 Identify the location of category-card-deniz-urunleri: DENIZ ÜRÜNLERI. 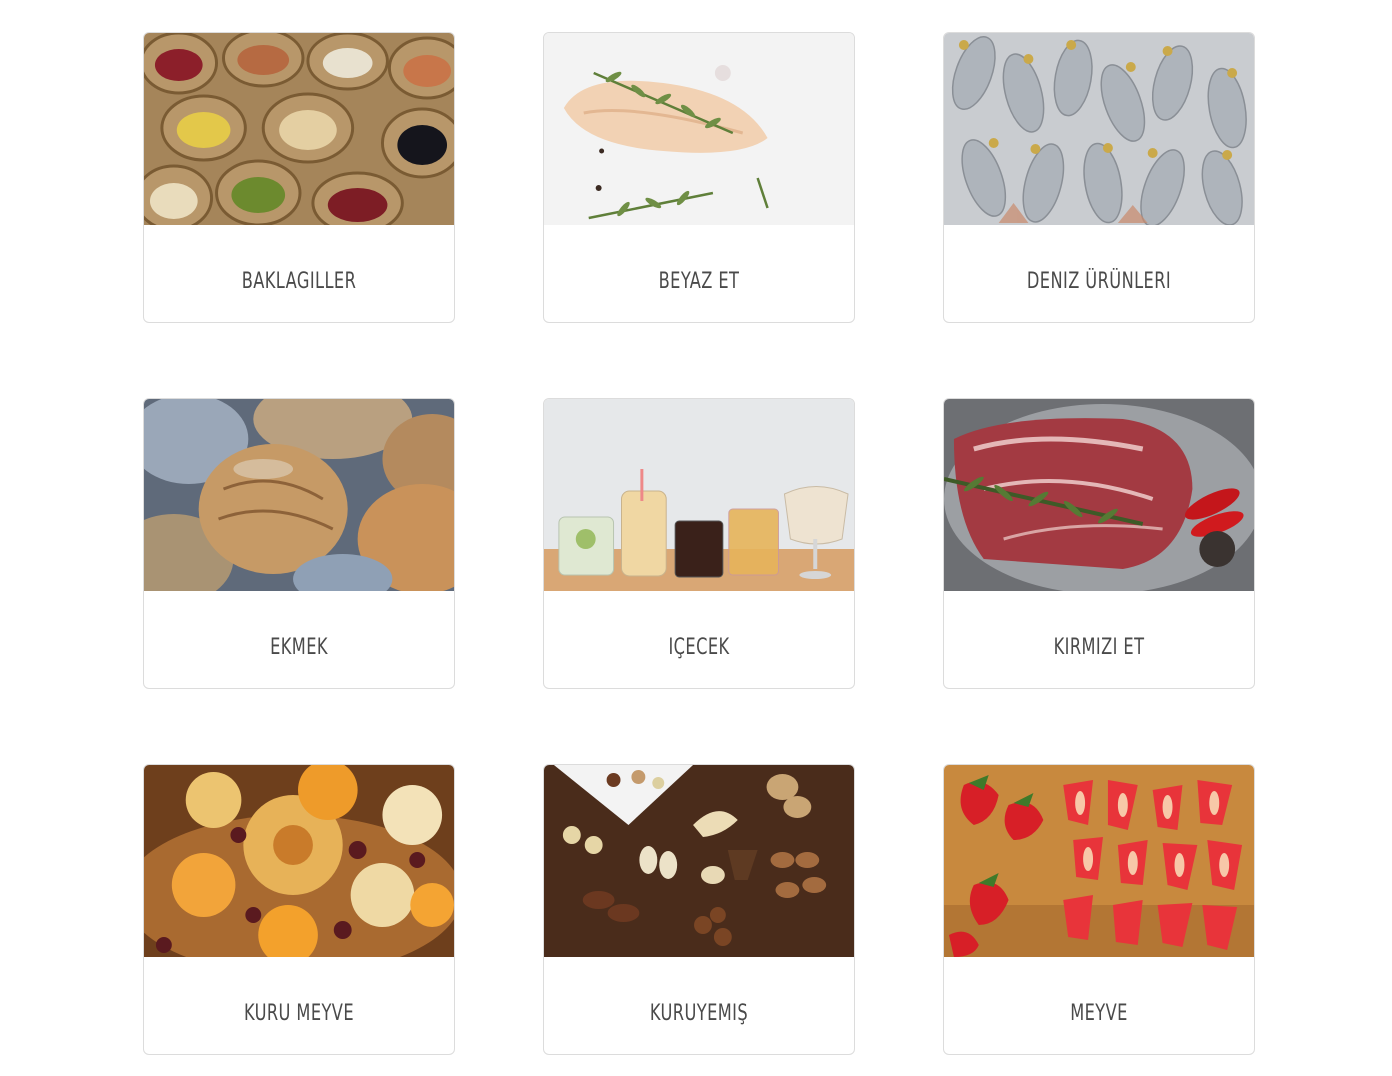
(1099, 177).